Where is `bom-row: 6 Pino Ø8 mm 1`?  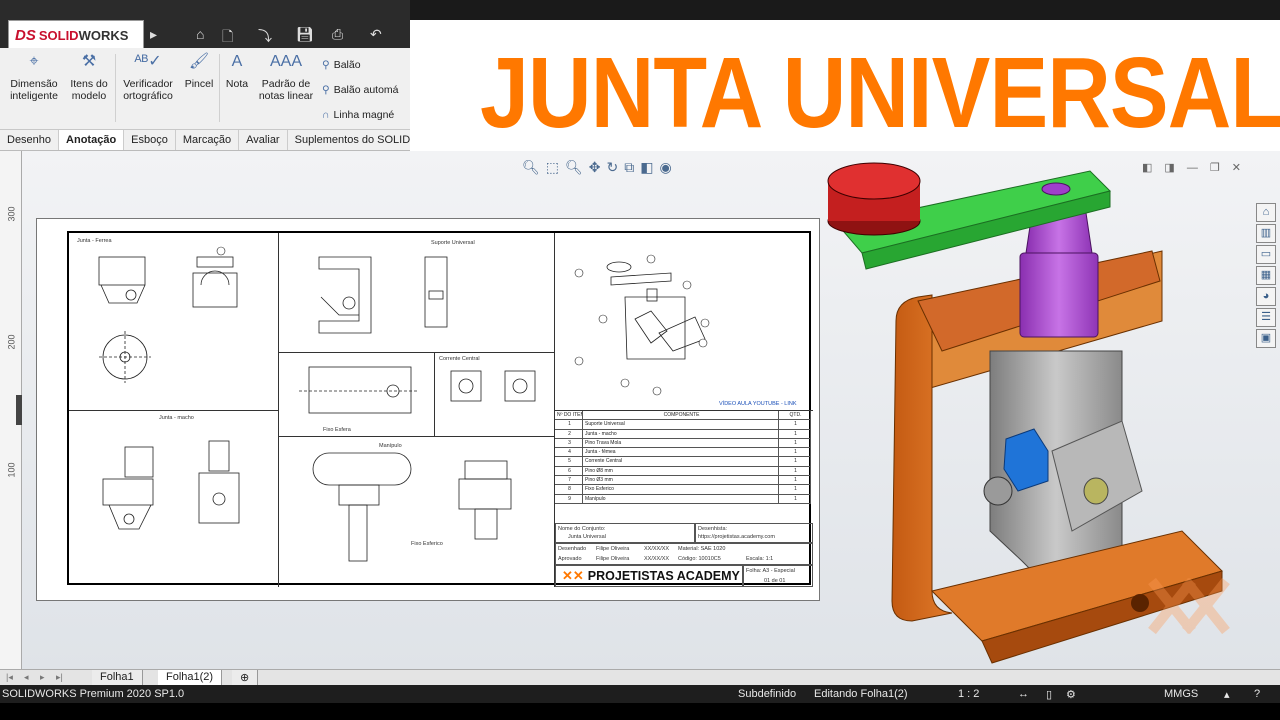 bom-row: 6 Pino Ø8 mm 1 is located at coordinates (683, 471).